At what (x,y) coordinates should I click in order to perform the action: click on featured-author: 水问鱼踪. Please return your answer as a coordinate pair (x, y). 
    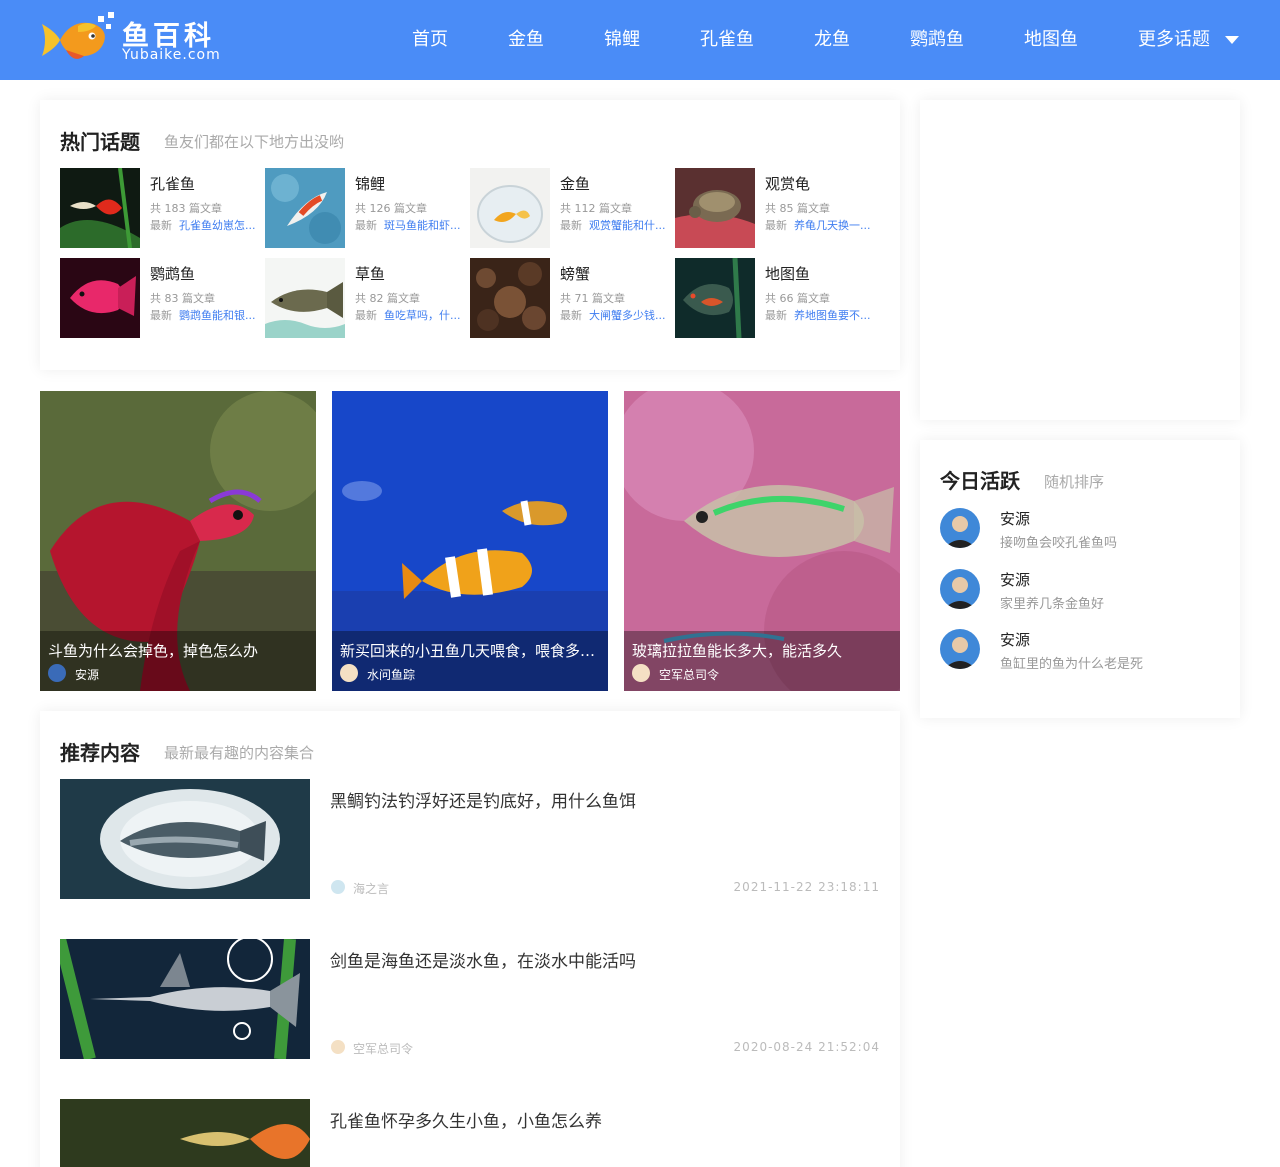
    Looking at the image, I should click on (391, 674).